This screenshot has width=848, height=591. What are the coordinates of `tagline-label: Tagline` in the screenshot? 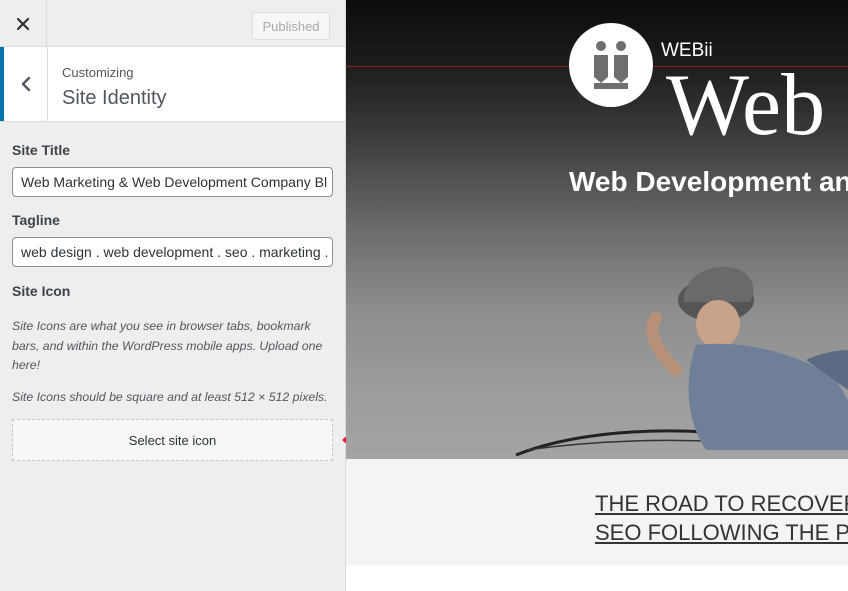 It's located at (36, 220).